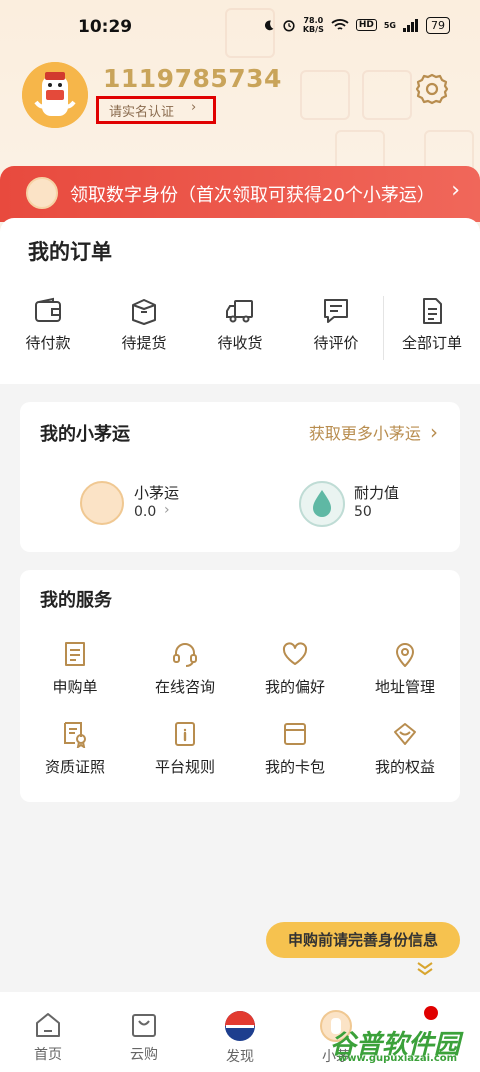  Describe the element at coordinates (144, 1055) in the screenshot. I see `tab-label: 云购` at that location.